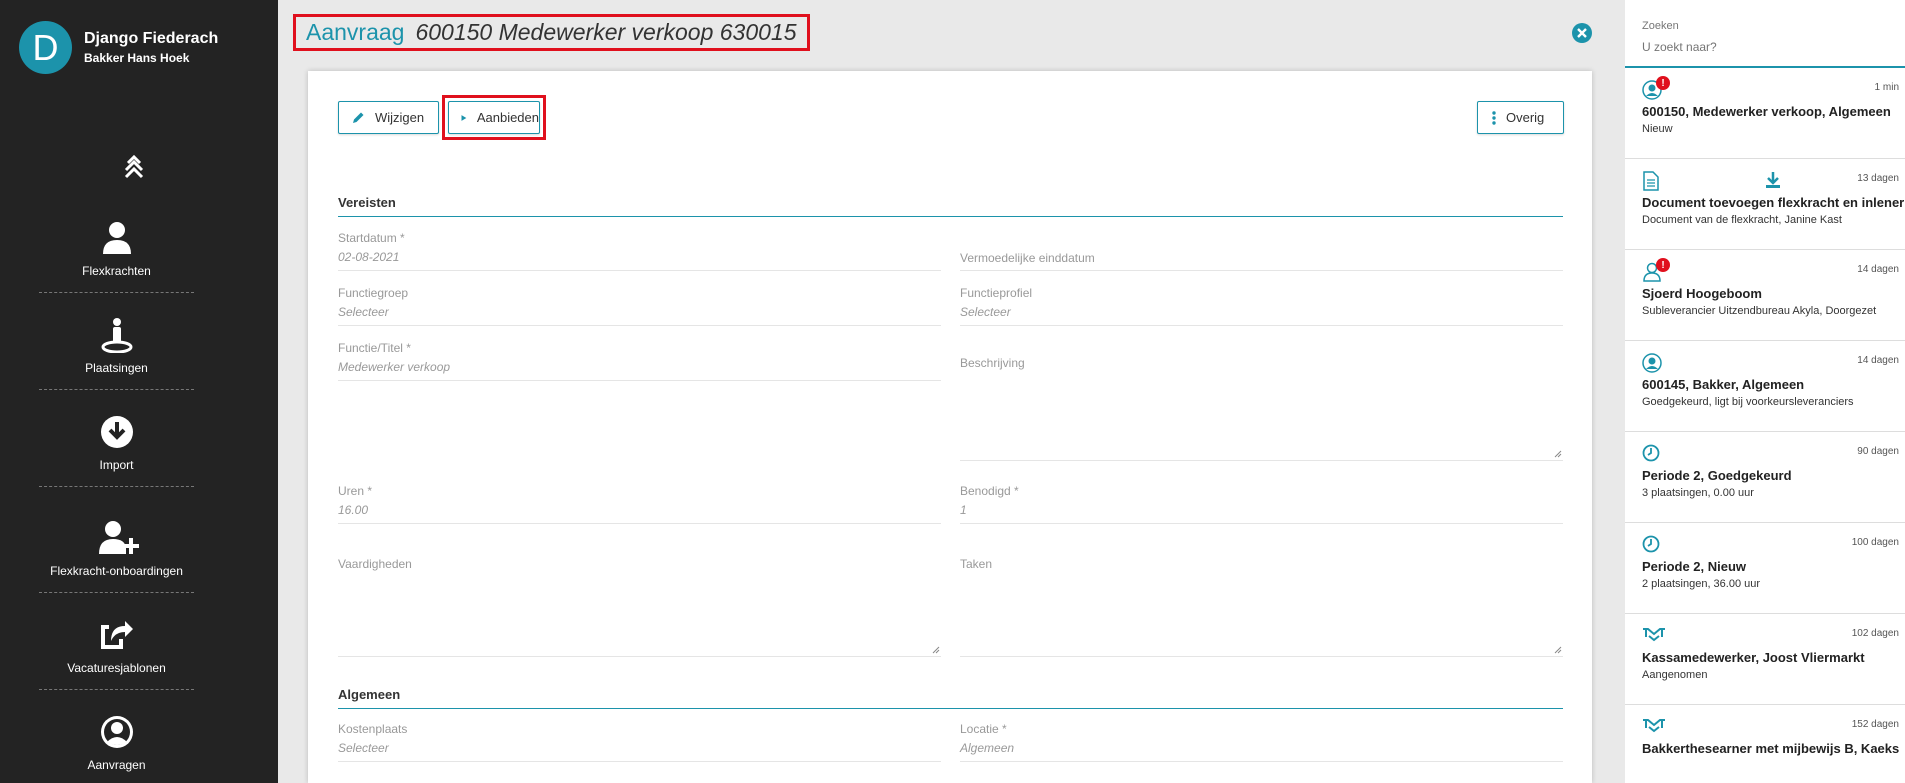 The width and height of the screenshot is (1905, 783). I want to click on user-name: Django Fiederach, so click(151, 38).